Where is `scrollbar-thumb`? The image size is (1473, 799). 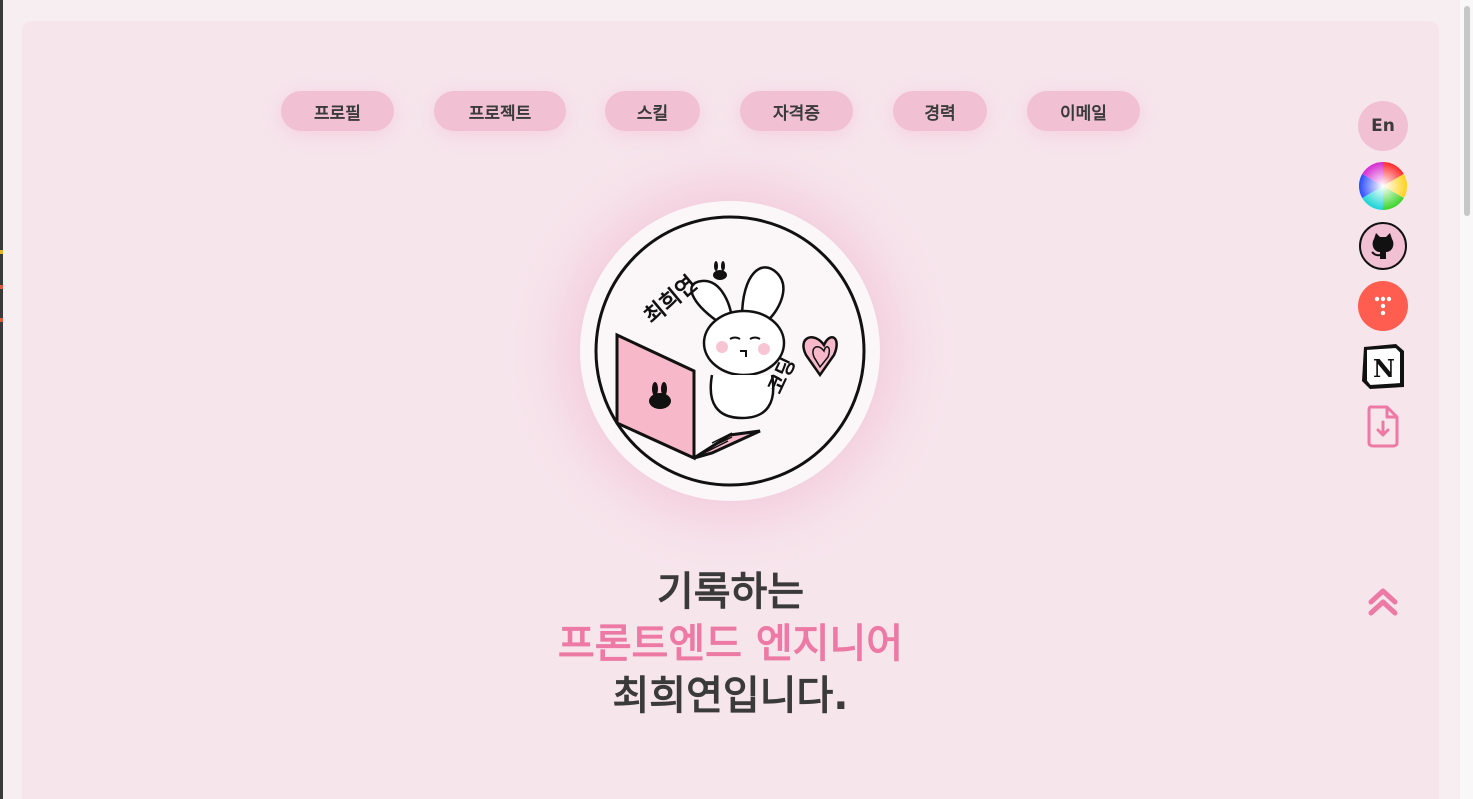 scrollbar-thumb is located at coordinates (1467, 111).